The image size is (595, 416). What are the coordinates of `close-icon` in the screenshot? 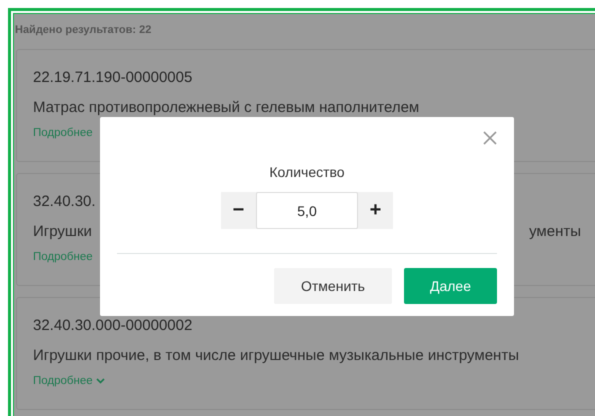 It's located at (490, 138).